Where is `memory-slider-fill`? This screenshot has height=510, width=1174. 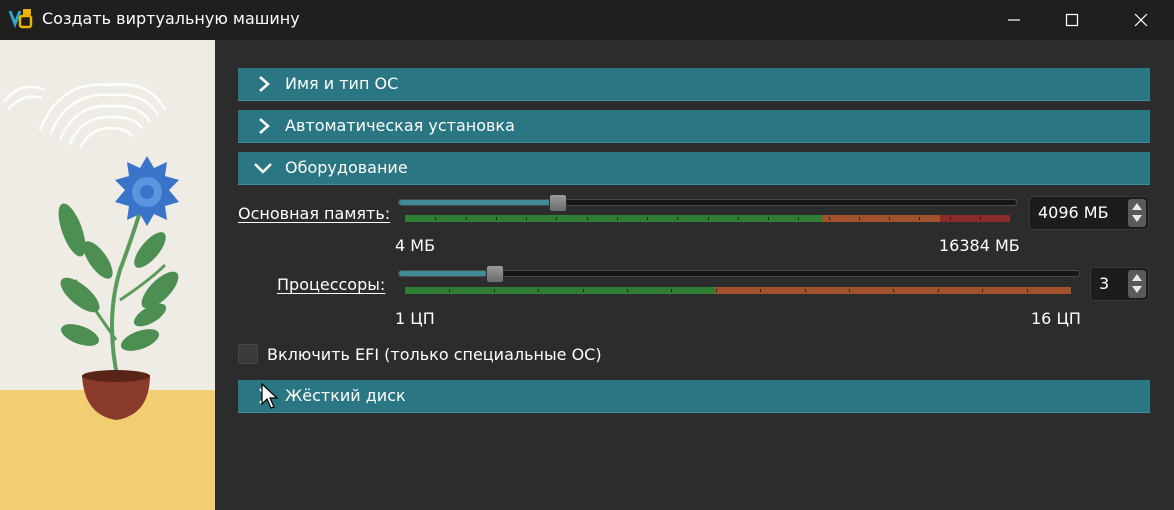
memory-slider-fill is located at coordinates (475, 202).